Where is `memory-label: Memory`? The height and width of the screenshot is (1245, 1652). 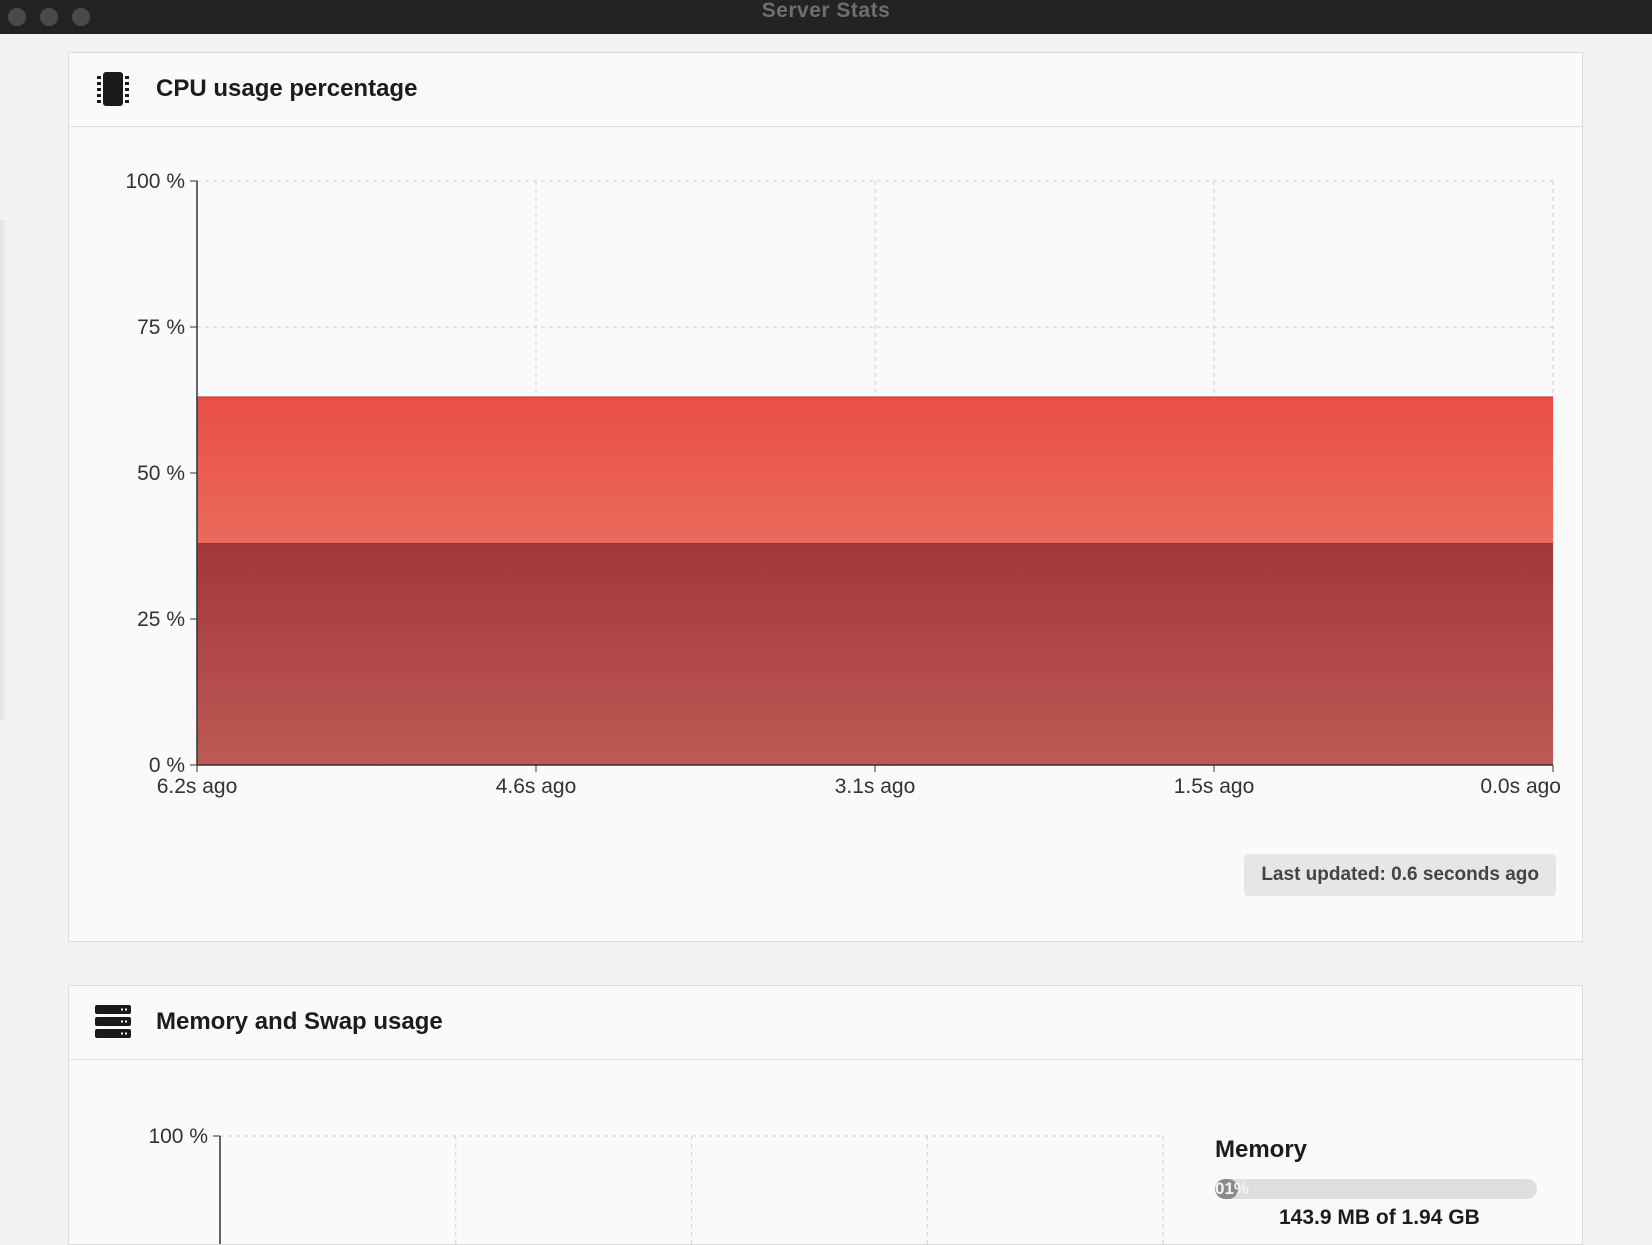
memory-label: Memory is located at coordinates (1261, 1150).